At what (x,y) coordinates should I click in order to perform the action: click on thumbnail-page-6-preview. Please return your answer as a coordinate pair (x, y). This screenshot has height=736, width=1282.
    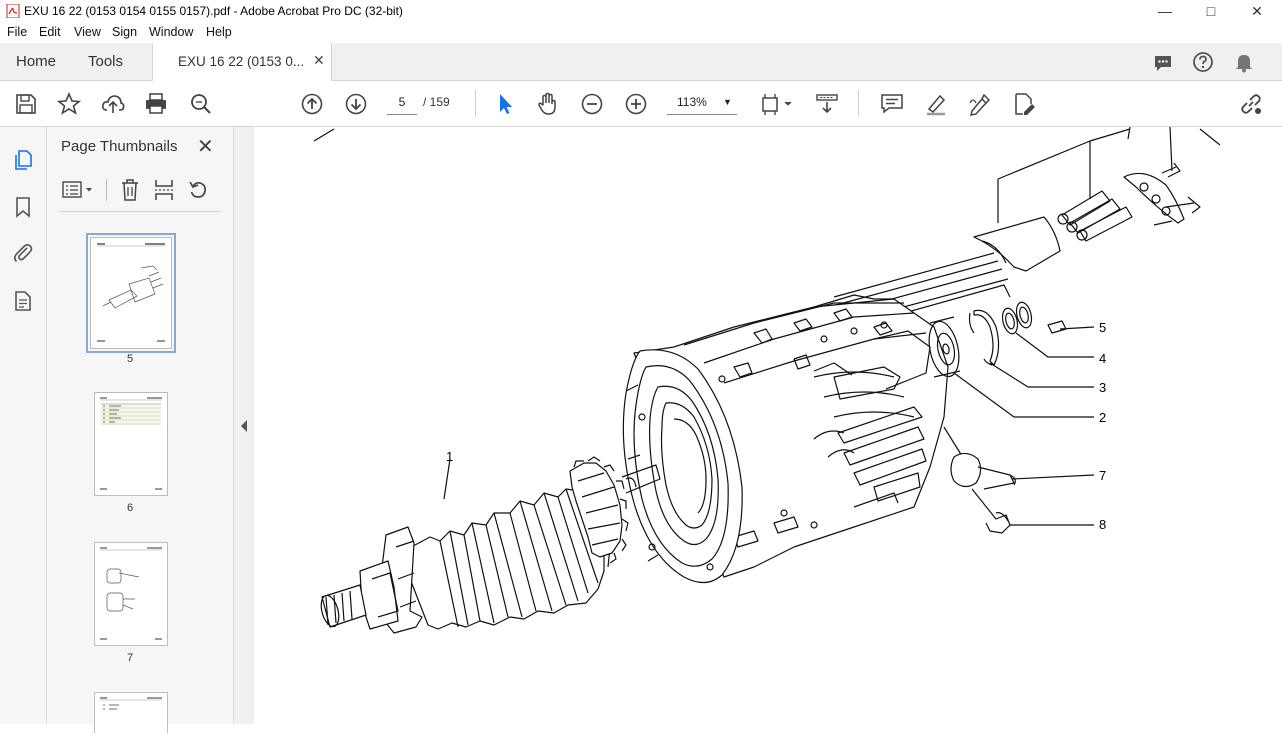
    Looking at the image, I should click on (131, 443).